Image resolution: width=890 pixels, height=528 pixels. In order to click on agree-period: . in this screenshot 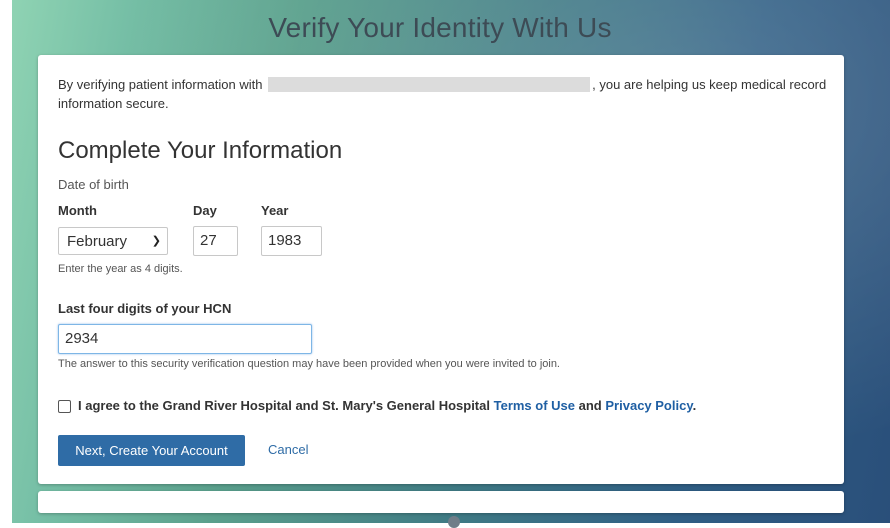, I will do `click(694, 405)`.